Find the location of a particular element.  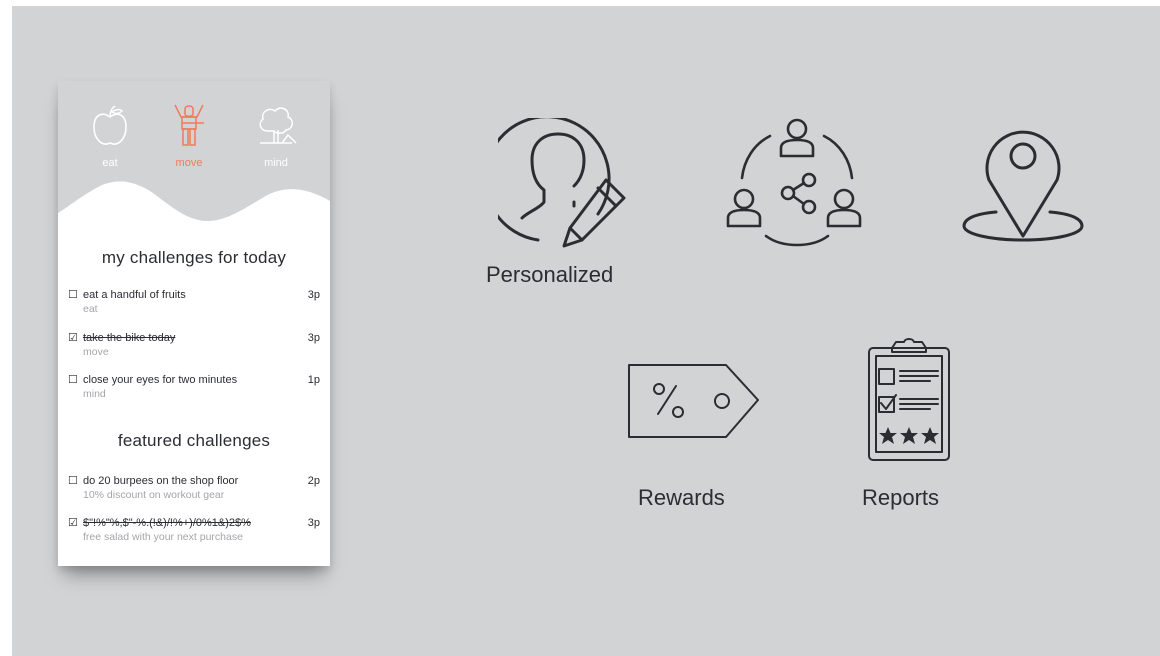

category-label: eat is located at coordinates (110, 163).